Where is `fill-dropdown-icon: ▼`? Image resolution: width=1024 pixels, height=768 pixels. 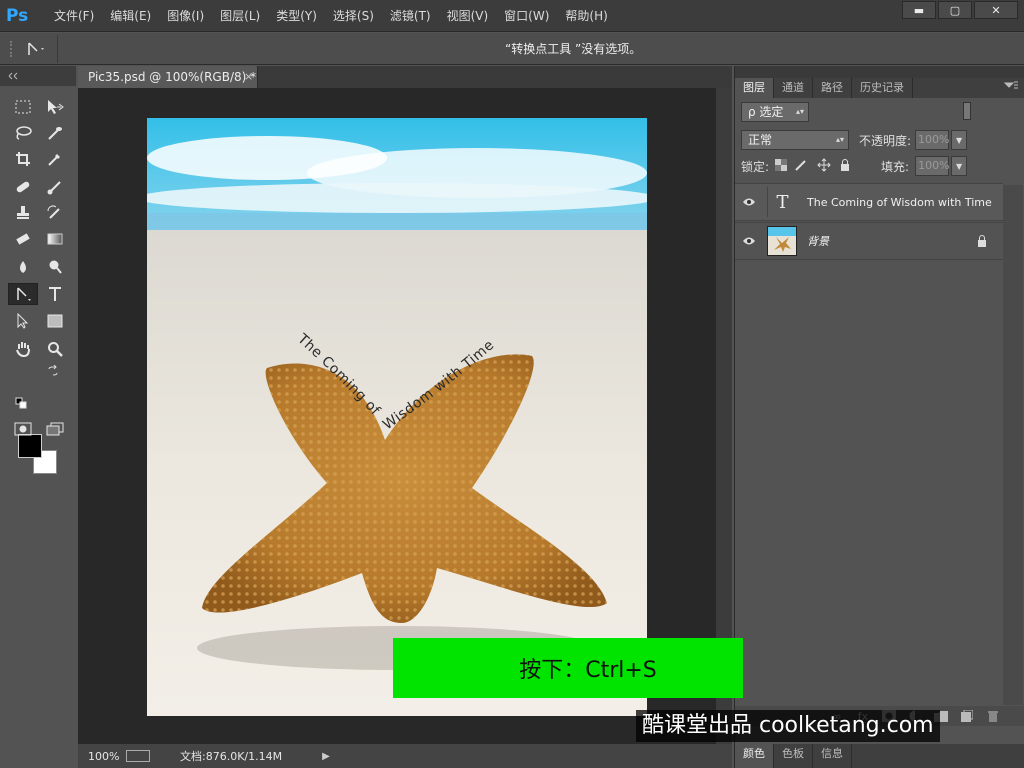 fill-dropdown-icon: ▼ is located at coordinates (959, 166).